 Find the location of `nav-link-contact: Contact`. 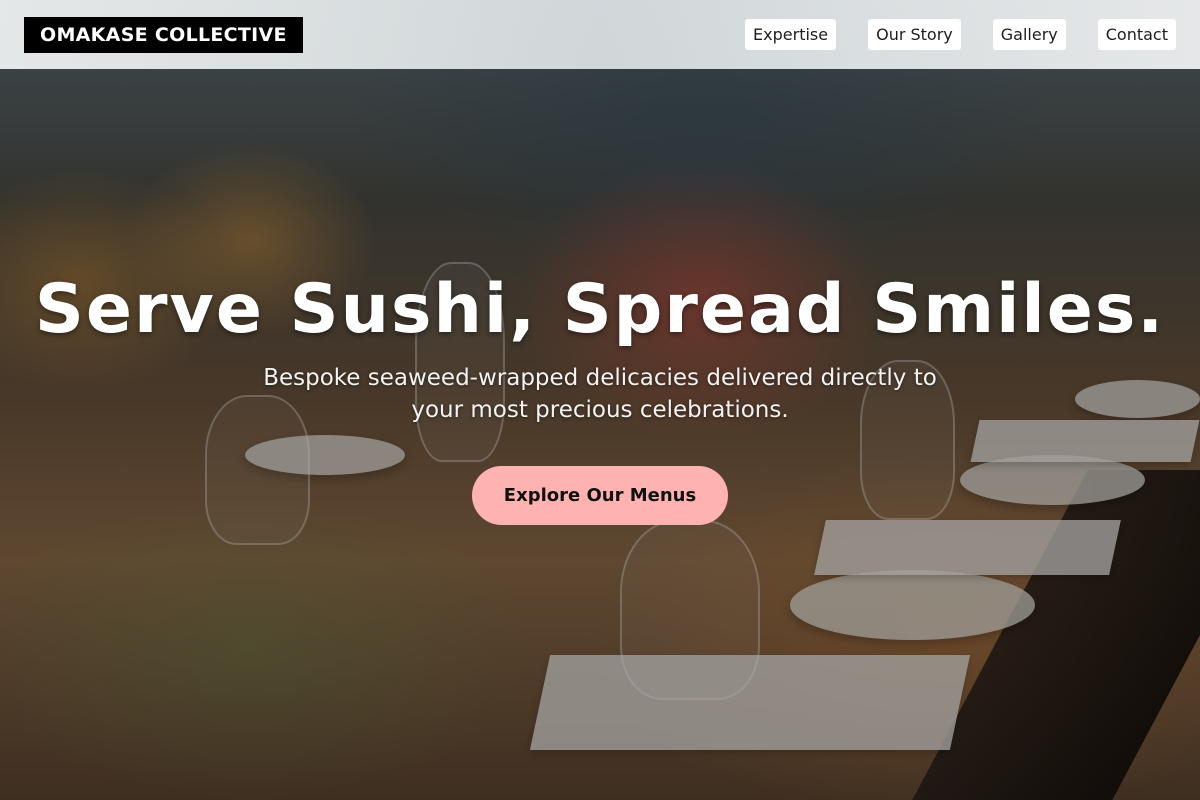

nav-link-contact: Contact is located at coordinates (1136, 34).